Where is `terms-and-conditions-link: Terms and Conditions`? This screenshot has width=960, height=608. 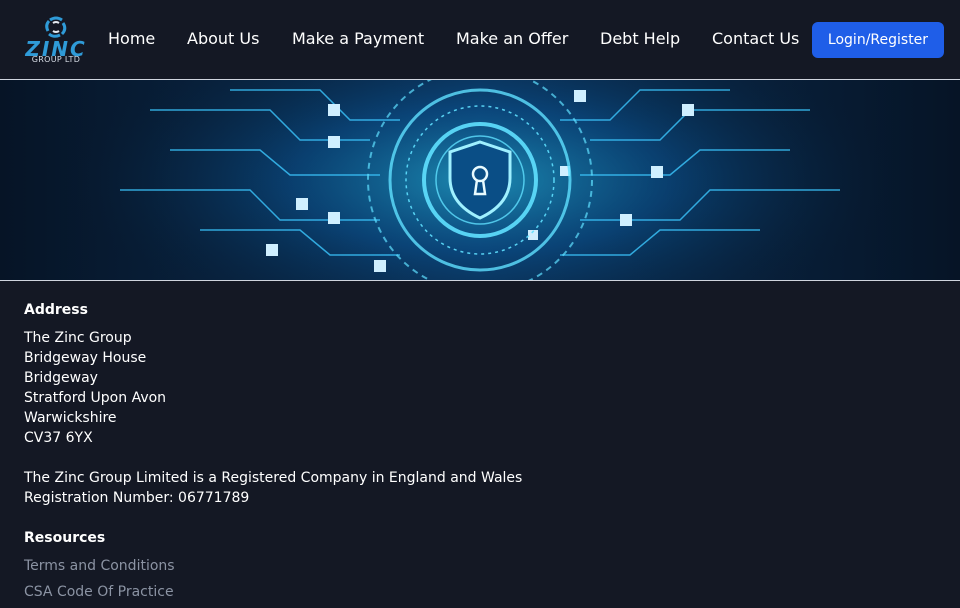
terms-and-conditions-link: Terms and Conditions is located at coordinates (474, 566).